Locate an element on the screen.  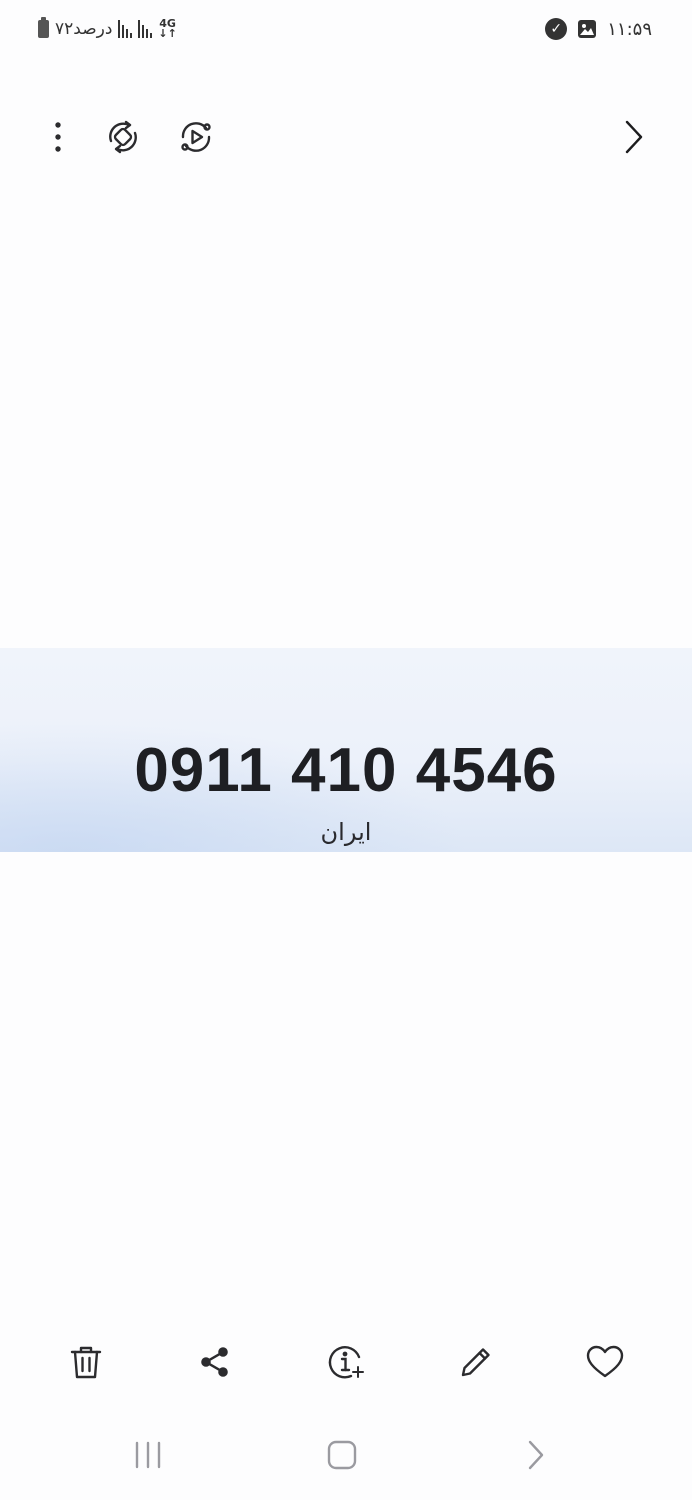
home-button is located at coordinates (342, 1455).